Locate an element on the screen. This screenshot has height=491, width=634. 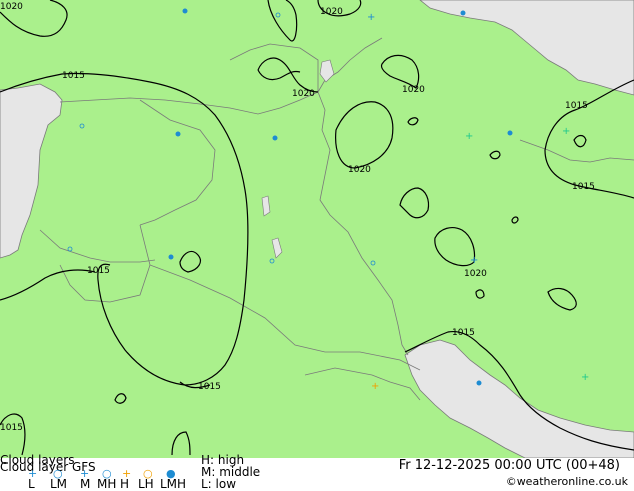
legend-label-h: H is located at coordinates (125, 484).